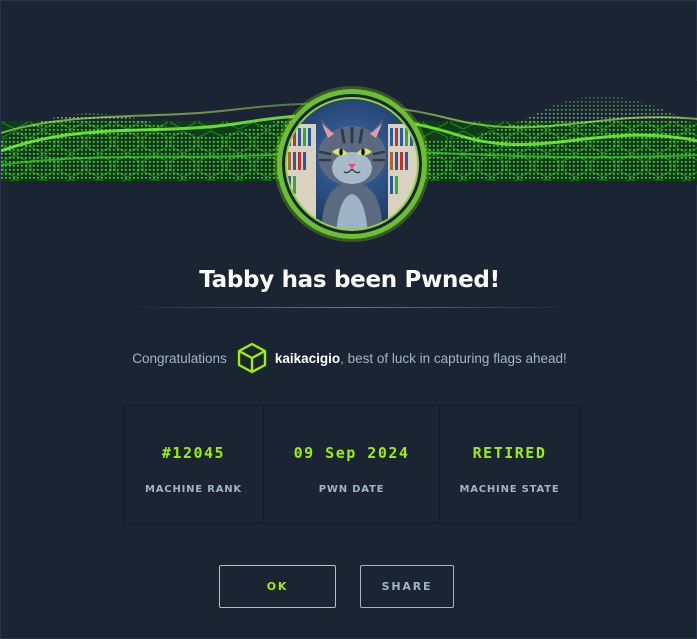 Image resolution: width=697 pixels, height=639 pixels. Describe the element at coordinates (509, 489) in the screenshot. I see `stat-label: MACHINE STATE` at that location.